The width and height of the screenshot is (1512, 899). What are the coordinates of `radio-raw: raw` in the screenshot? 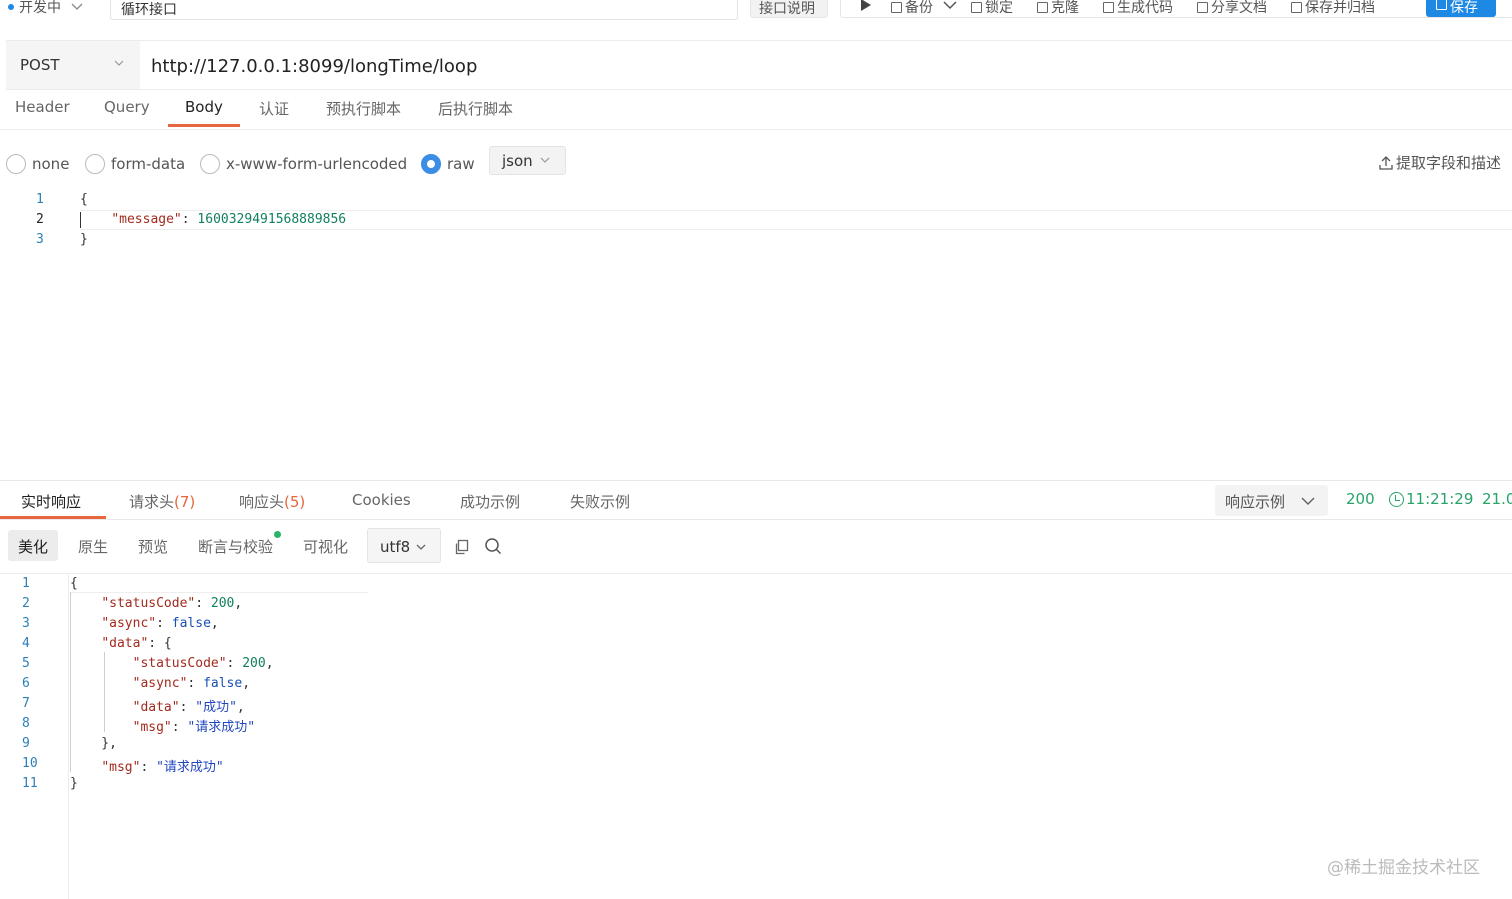 It's located at (448, 164).